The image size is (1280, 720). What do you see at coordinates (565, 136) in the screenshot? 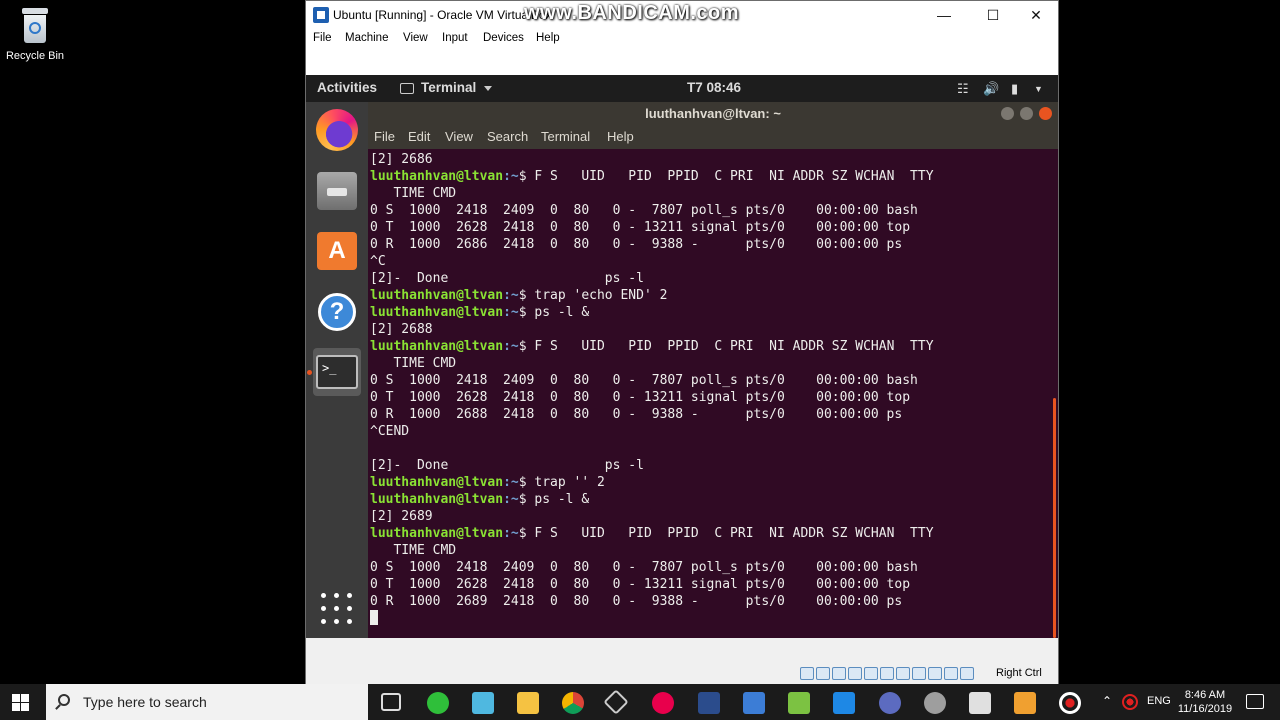
I see `terminal-menu-terminal: Terminal` at bounding box center [565, 136].